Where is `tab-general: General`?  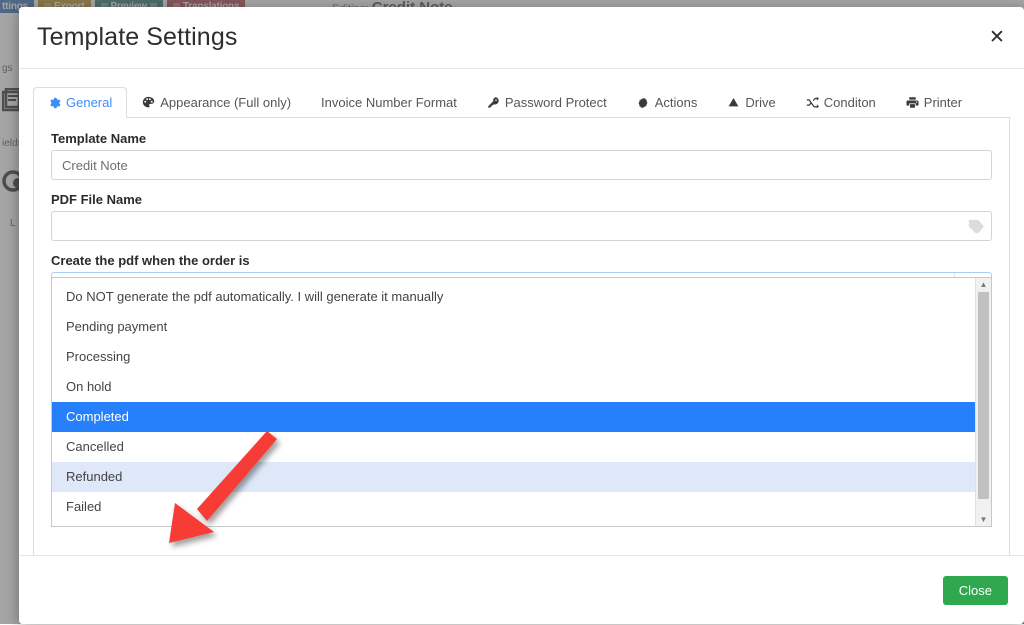
tab-general: General is located at coordinates (80, 102).